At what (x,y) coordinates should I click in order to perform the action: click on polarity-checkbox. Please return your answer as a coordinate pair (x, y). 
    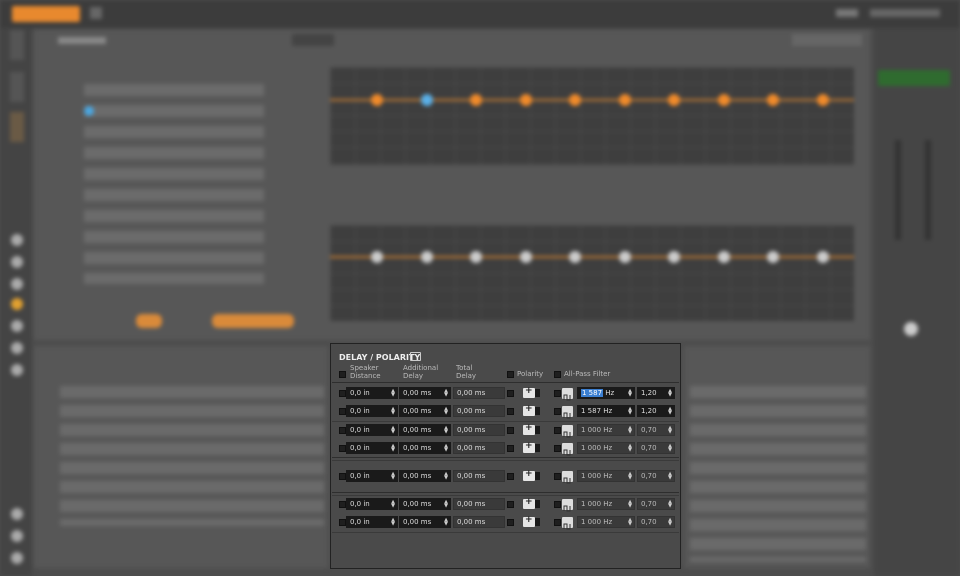
    Looking at the image, I should click on (510, 374).